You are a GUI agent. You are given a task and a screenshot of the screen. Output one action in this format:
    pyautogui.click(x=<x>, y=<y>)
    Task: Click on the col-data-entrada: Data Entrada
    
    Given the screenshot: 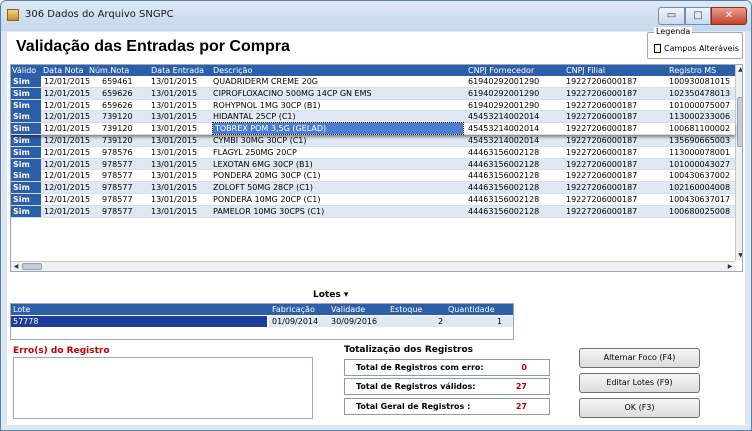 What is the action you would take?
    pyautogui.click(x=177, y=70)
    